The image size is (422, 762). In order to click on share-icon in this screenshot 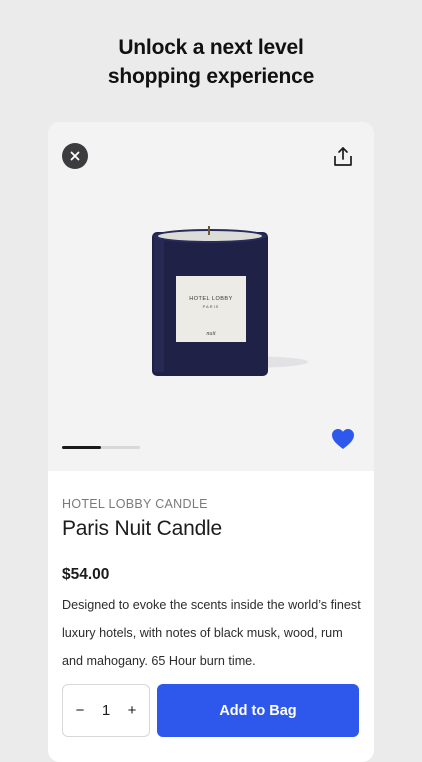, I will do `click(343, 156)`.